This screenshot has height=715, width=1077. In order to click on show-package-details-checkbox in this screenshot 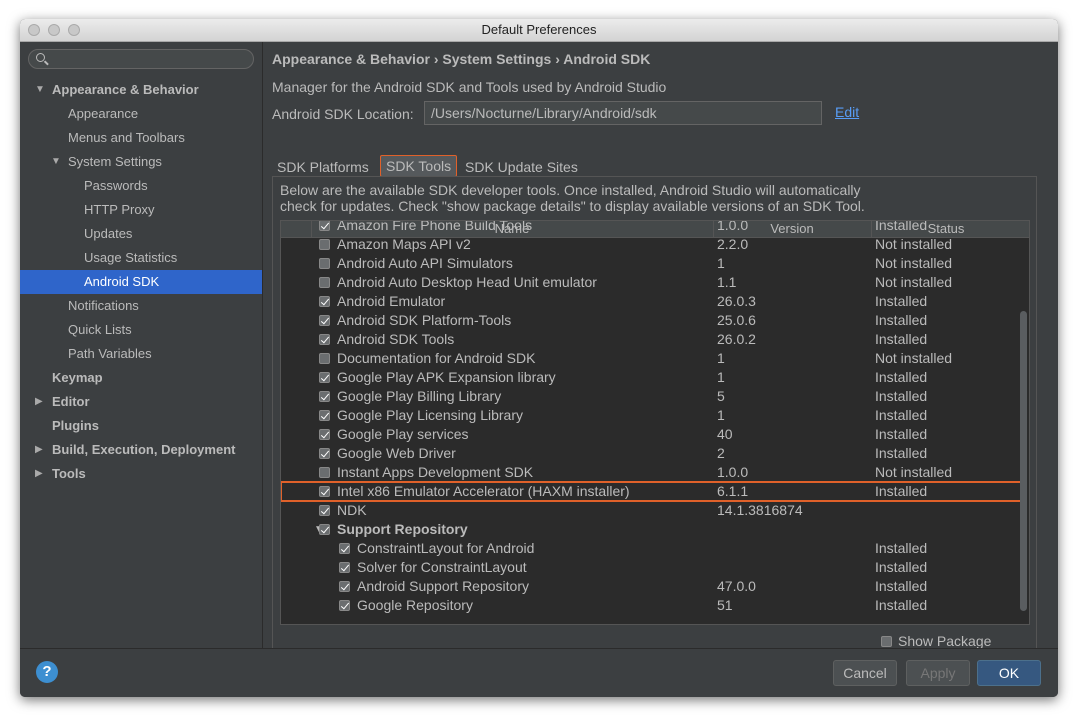, I will do `click(886, 641)`.